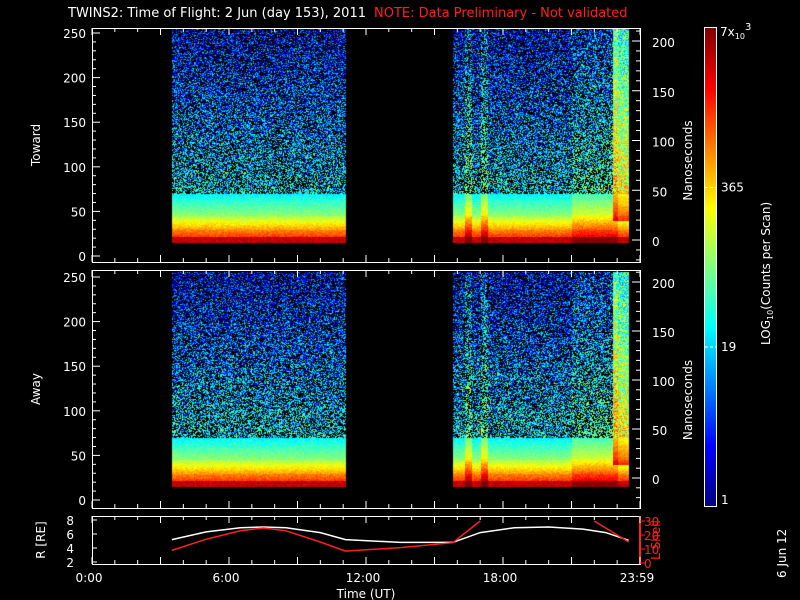 This screenshot has height=600, width=800. I want to click on orbit-right-label: L Shell, so click(656, 540).